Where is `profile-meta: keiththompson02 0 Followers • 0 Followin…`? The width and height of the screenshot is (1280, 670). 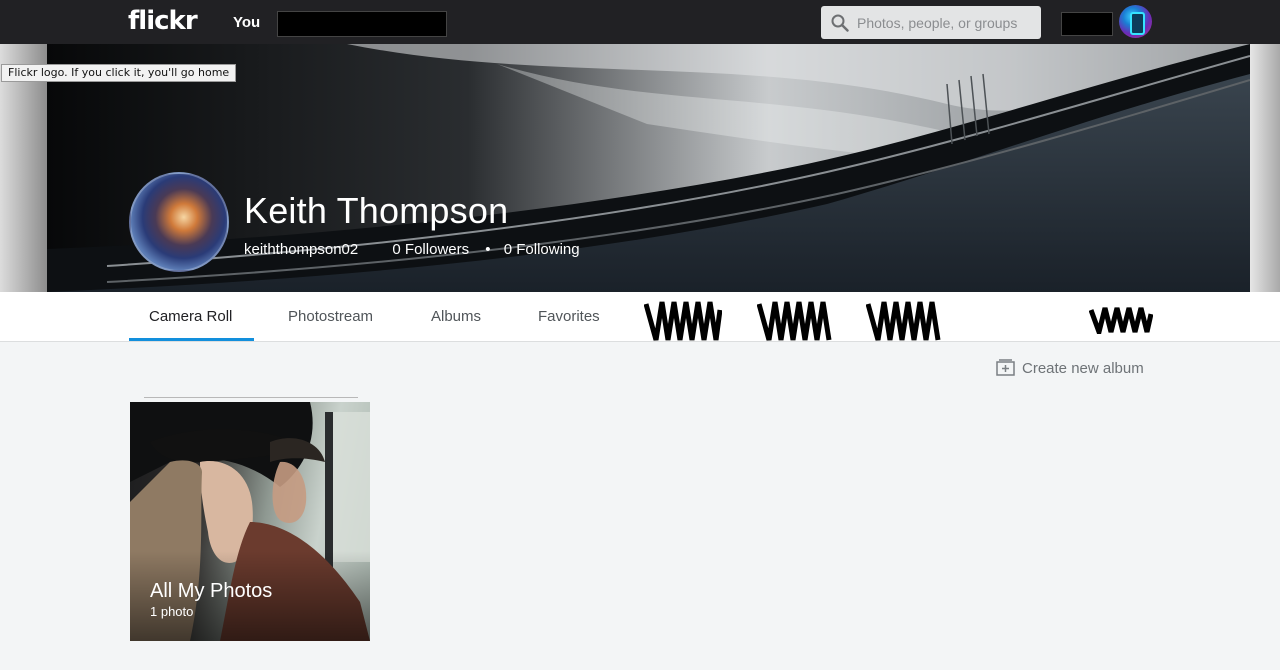
profile-meta: keiththompson02 0 Followers • 0 Followin… is located at coordinates (412, 249).